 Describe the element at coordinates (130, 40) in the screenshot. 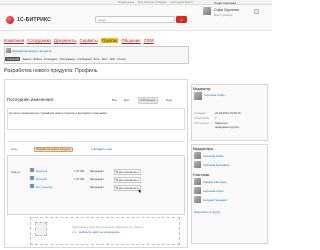

I see `nav-item-communication: Общение` at that location.